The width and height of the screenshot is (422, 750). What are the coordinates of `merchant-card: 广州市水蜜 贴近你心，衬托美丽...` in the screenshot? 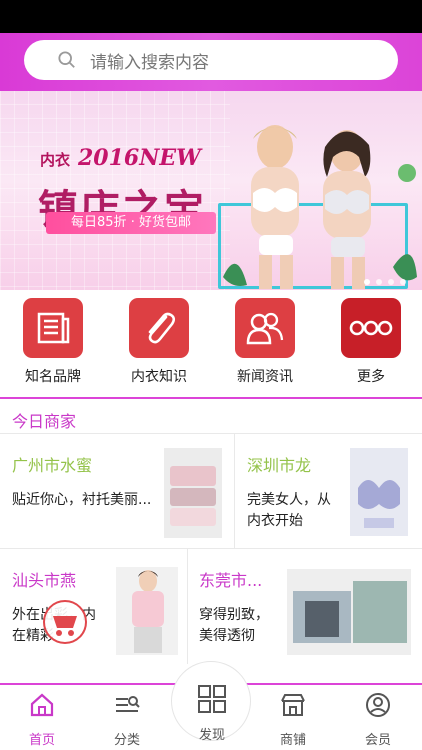 It's located at (122, 495).